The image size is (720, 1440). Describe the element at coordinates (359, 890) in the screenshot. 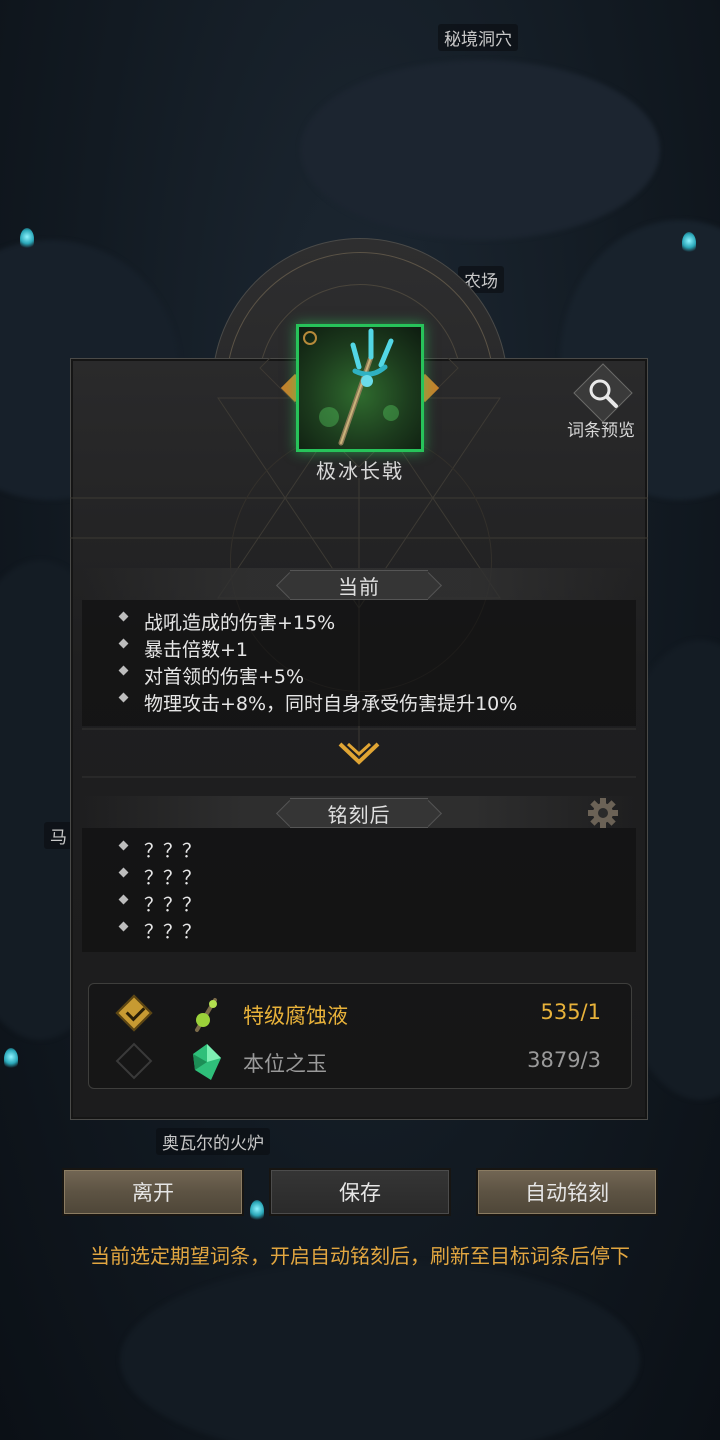

I see `after-stats-box: ？？？ ？？？ ？？？ ？？？` at that location.